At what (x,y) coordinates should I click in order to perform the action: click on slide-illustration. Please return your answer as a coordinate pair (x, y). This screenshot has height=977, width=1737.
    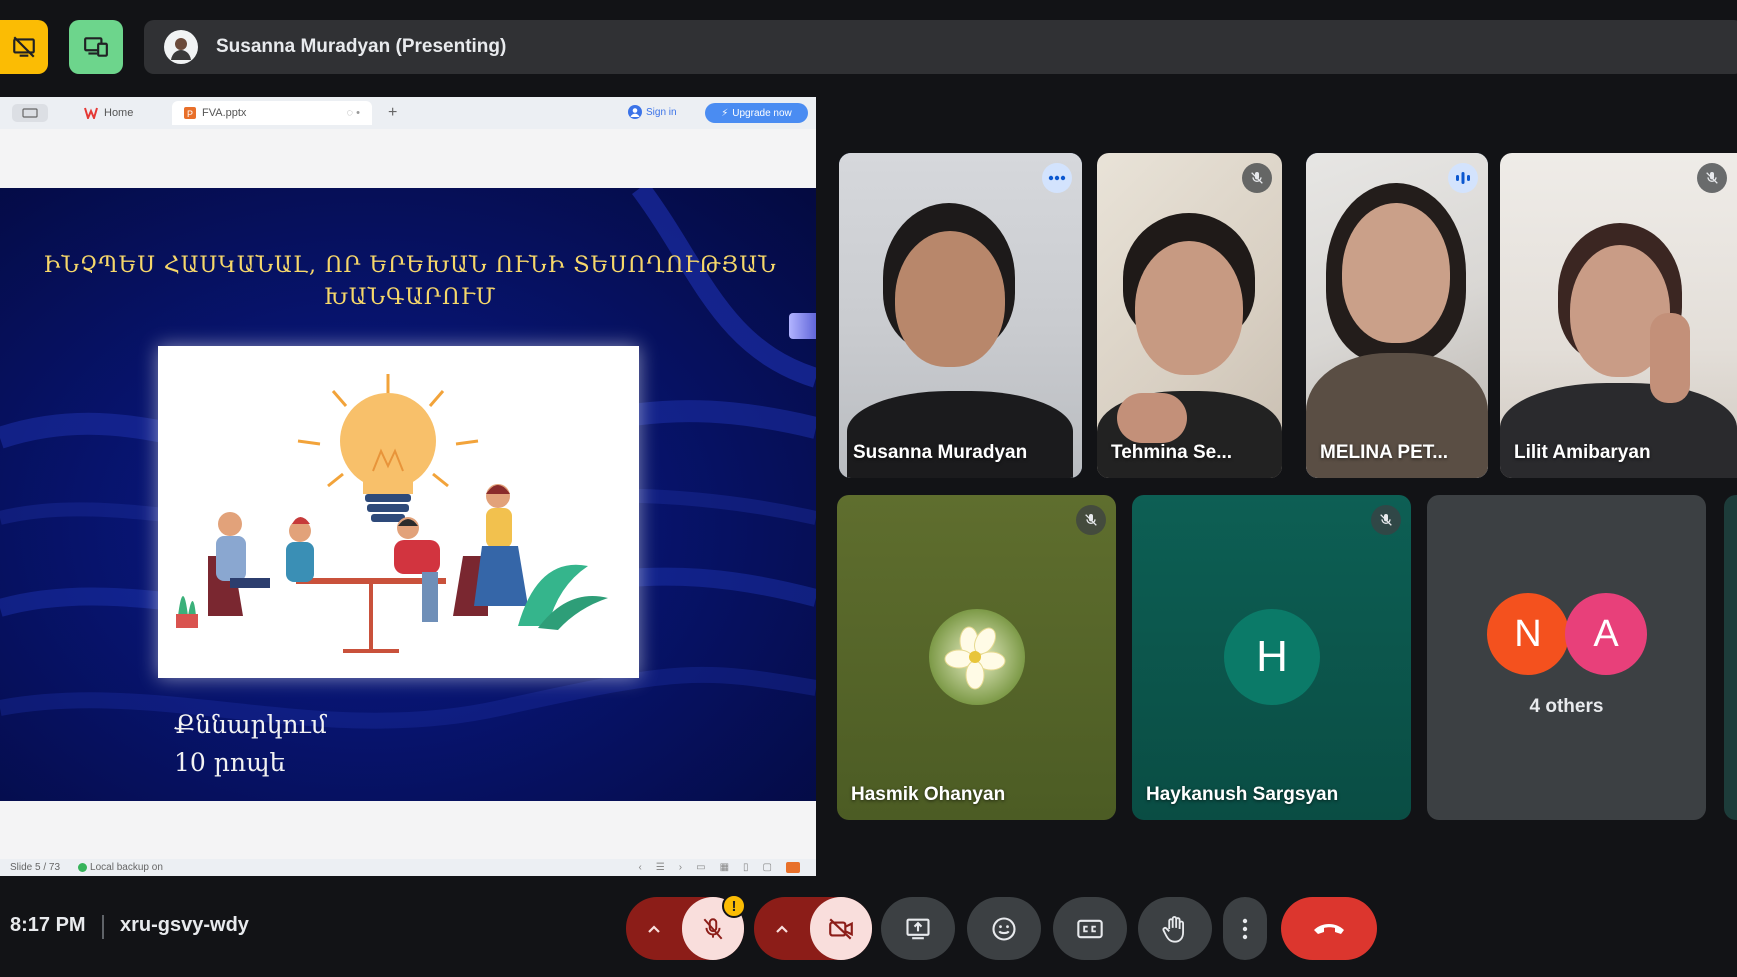
    Looking at the image, I should click on (398, 512).